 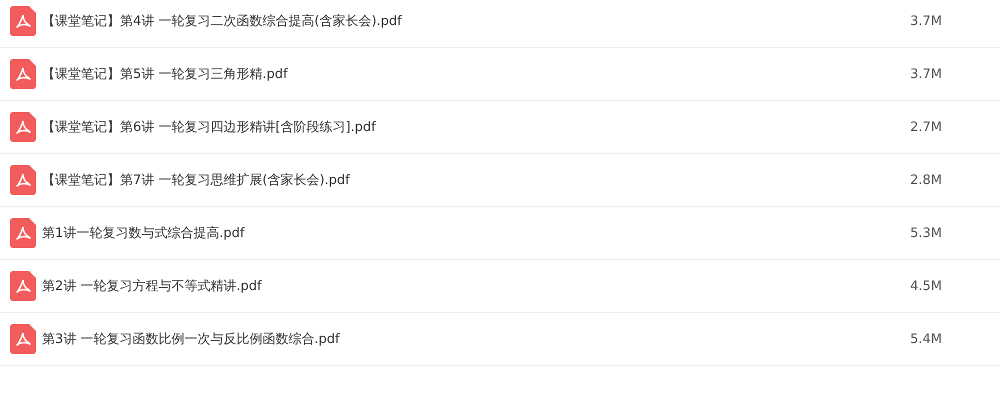 What do you see at coordinates (196, 180) in the screenshot?
I see `file-name: 【课堂笔记】第7讲 一轮复习思维扩展(含家长会).pdf` at bounding box center [196, 180].